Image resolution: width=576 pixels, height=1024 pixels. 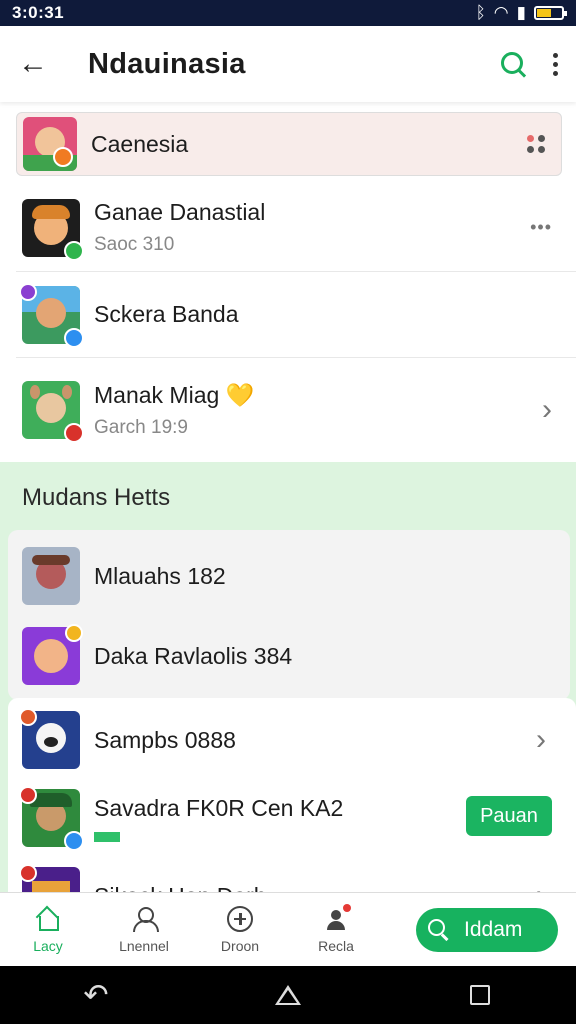 I want to click on nav-item-label: Lacy, so click(x=48, y=945).